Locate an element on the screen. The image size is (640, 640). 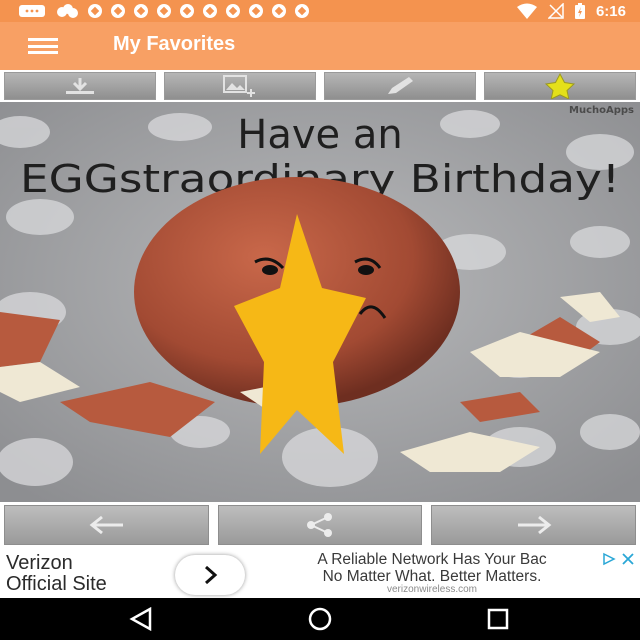
hamburger-icon is located at coordinates (43, 46).